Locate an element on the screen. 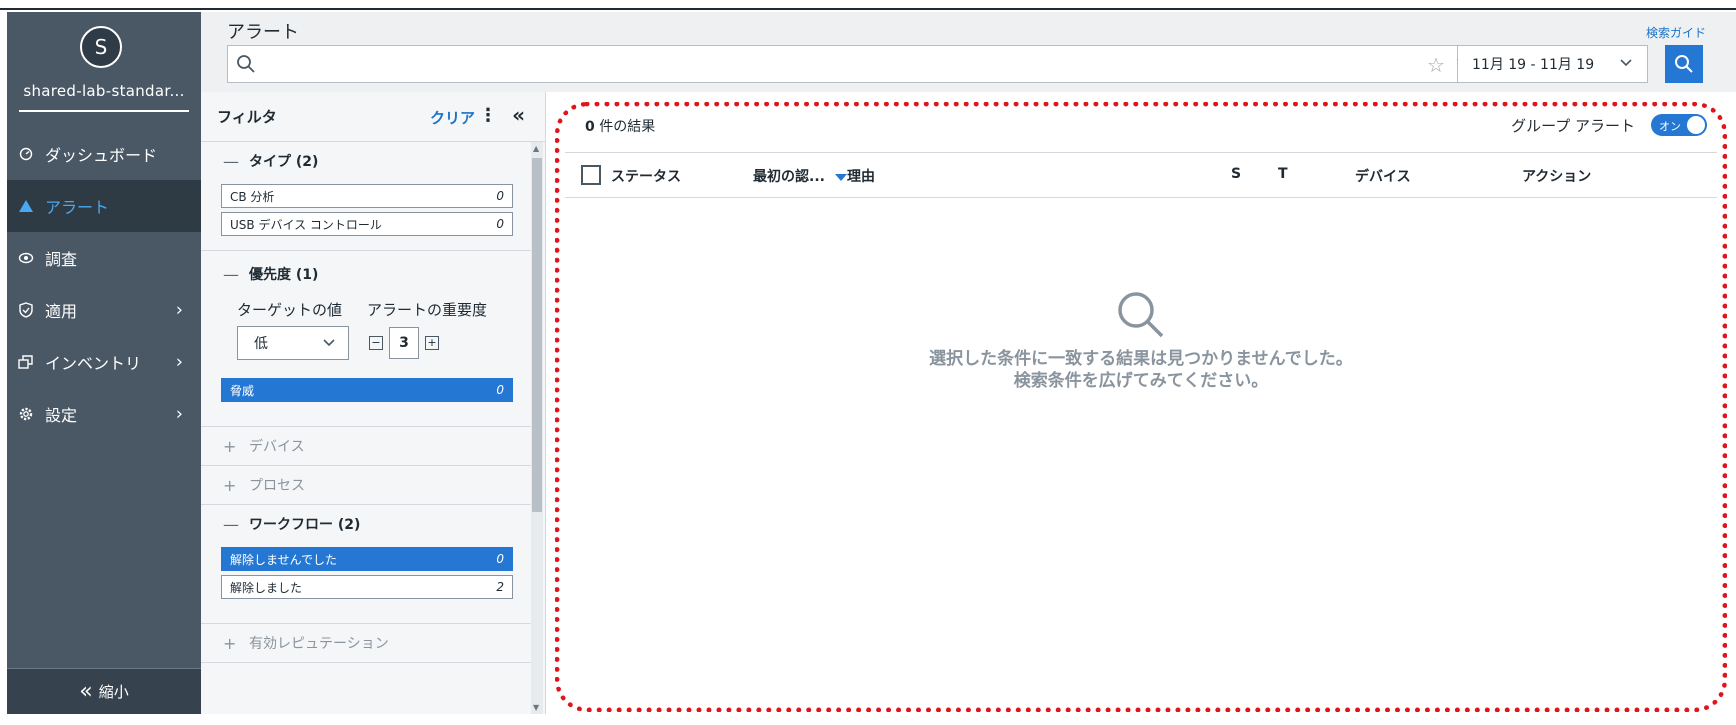 The width and height of the screenshot is (1736, 725). filter-chip: 解除しました 2 is located at coordinates (367, 587).